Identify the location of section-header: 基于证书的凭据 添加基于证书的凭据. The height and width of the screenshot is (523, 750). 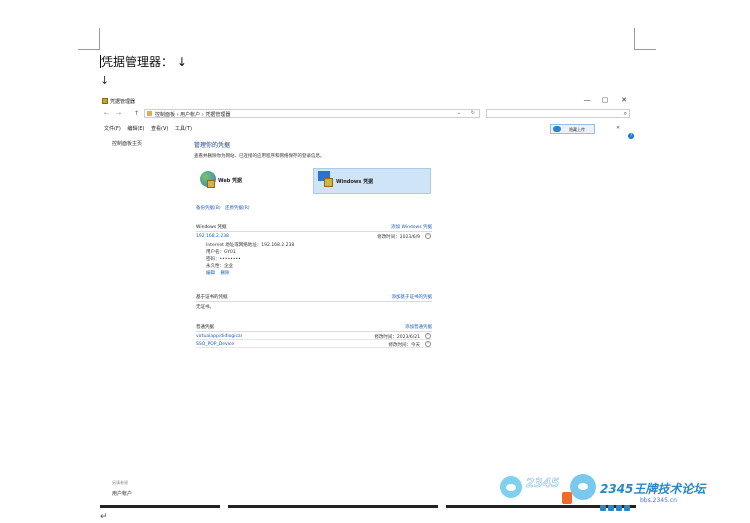
(314, 298).